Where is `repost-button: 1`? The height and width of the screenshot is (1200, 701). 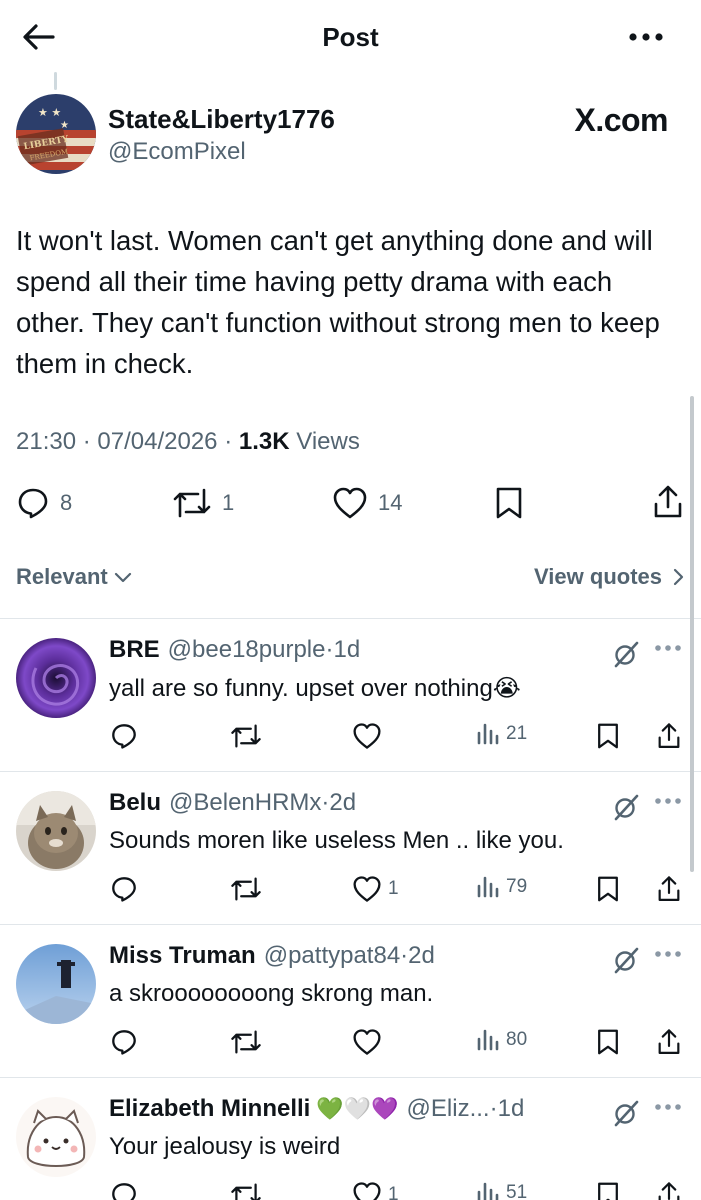
repost-button: 1 is located at coordinates (203, 503).